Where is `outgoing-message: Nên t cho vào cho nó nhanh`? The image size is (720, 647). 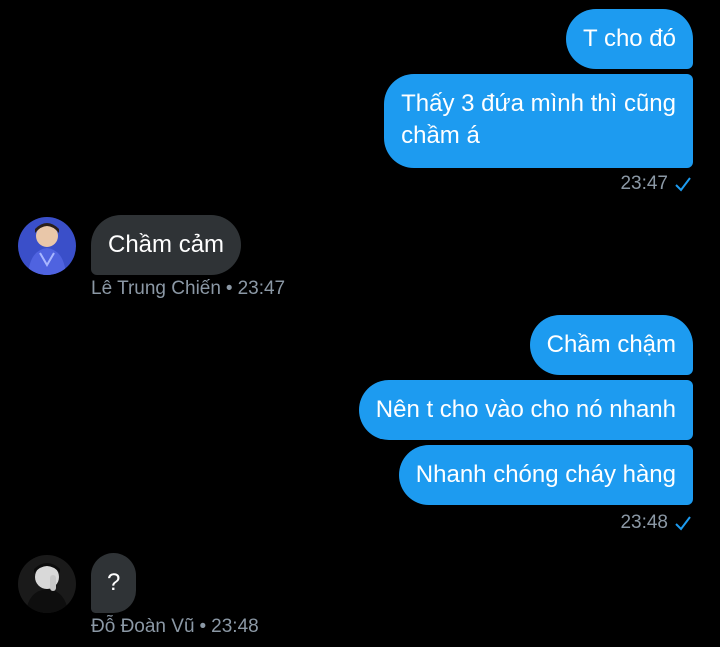
outgoing-message: Nên t cho vào cho nó nhanh is located at coordinates (525, 410).